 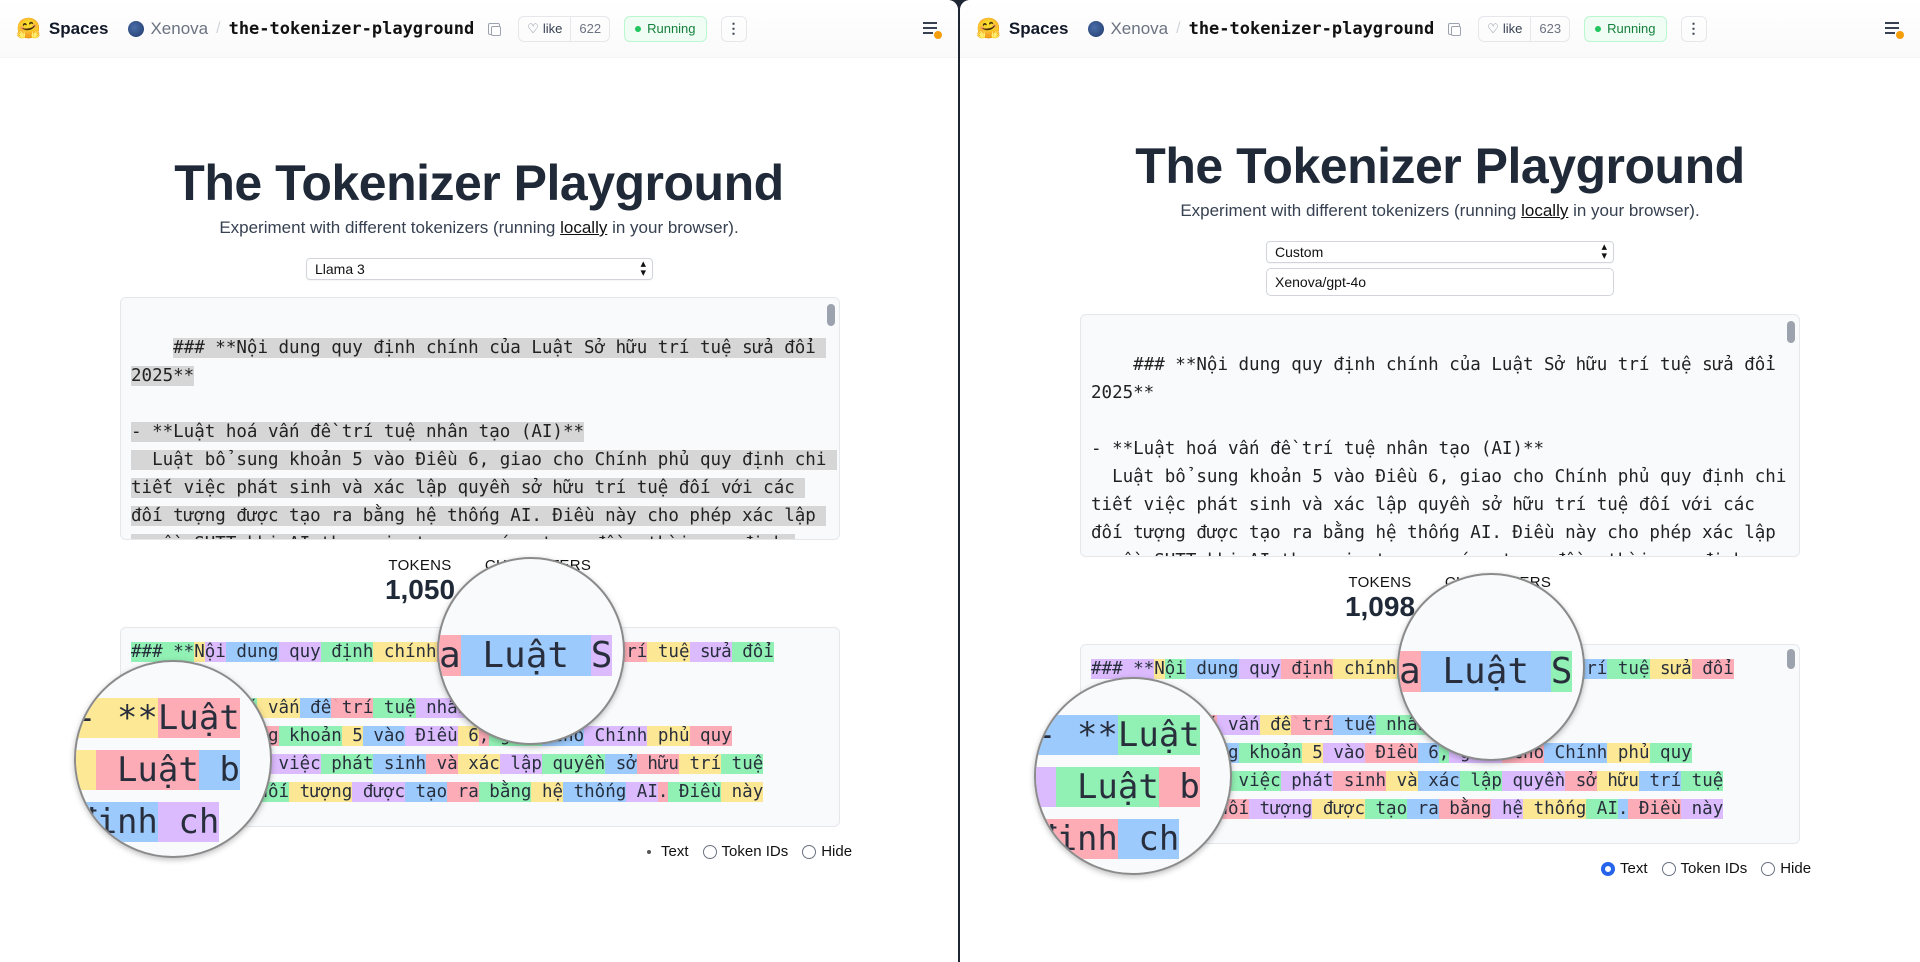 I want to click on tokenizer-select: Llama 3 ▴ ▾, so click(x=479, y=269).